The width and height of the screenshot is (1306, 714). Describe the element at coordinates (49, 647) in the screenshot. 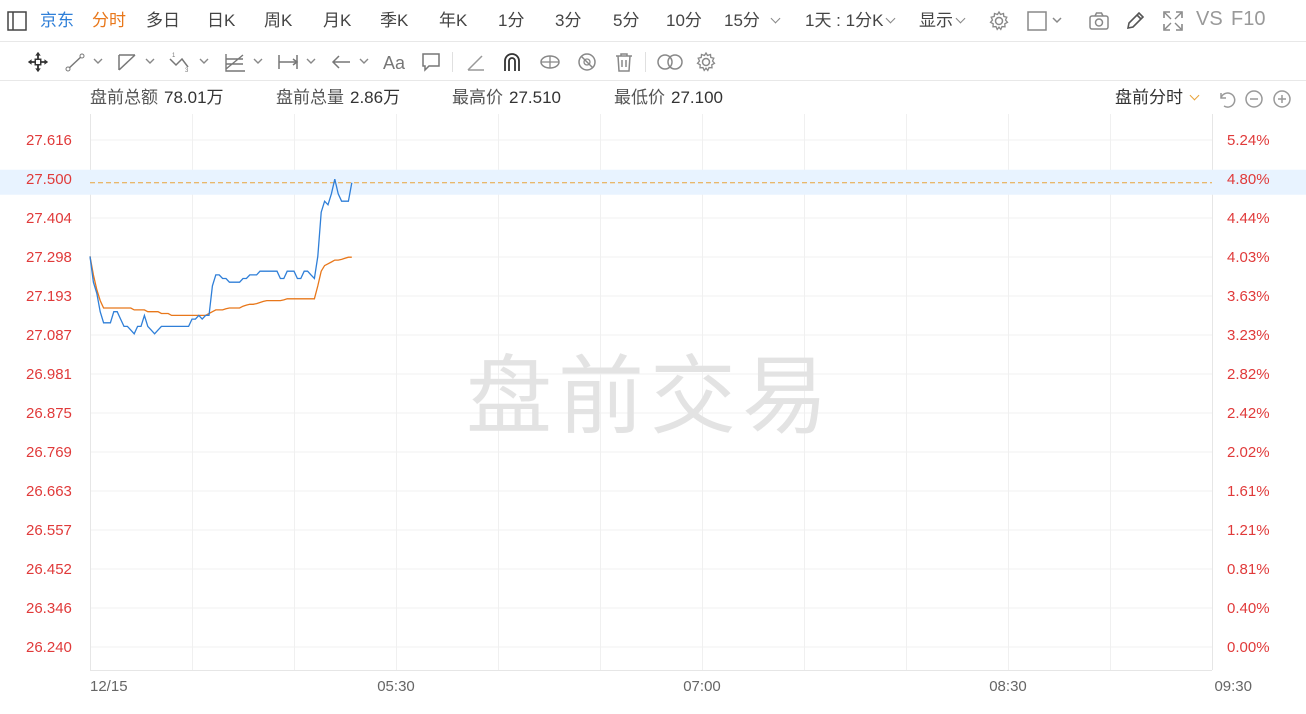

I see `price-tick-label: 26.240` at that location.